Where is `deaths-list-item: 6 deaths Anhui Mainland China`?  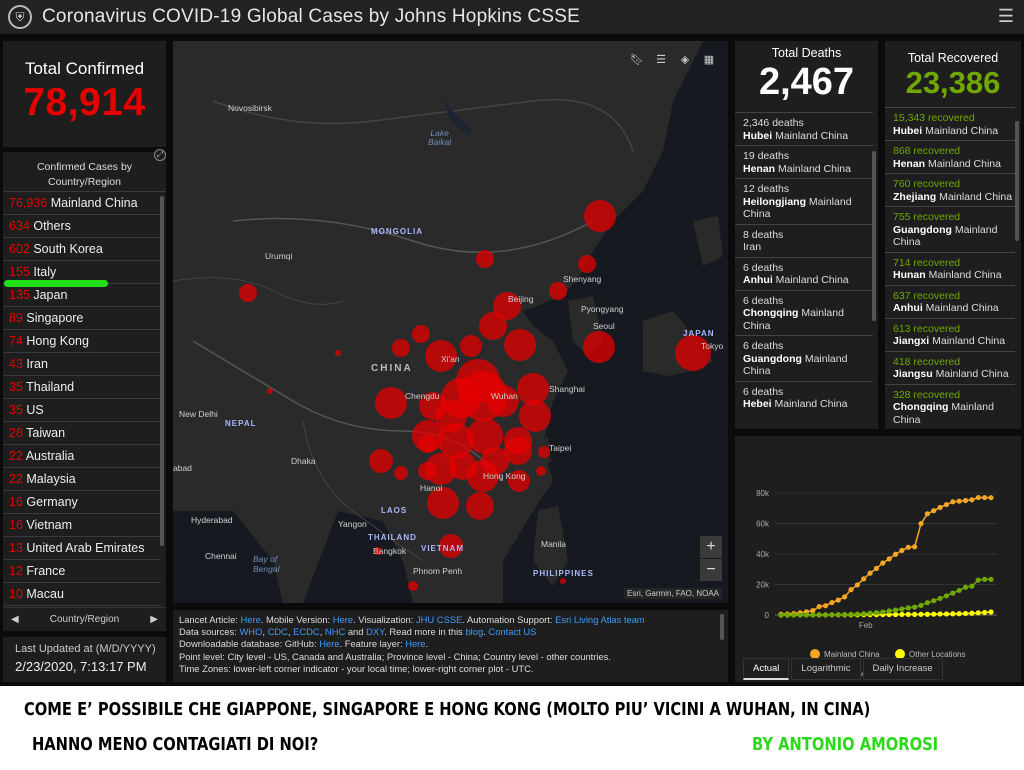 deaths-list-item: 6 deaths Anhui Mainland China is located at coordinates (804, 273).